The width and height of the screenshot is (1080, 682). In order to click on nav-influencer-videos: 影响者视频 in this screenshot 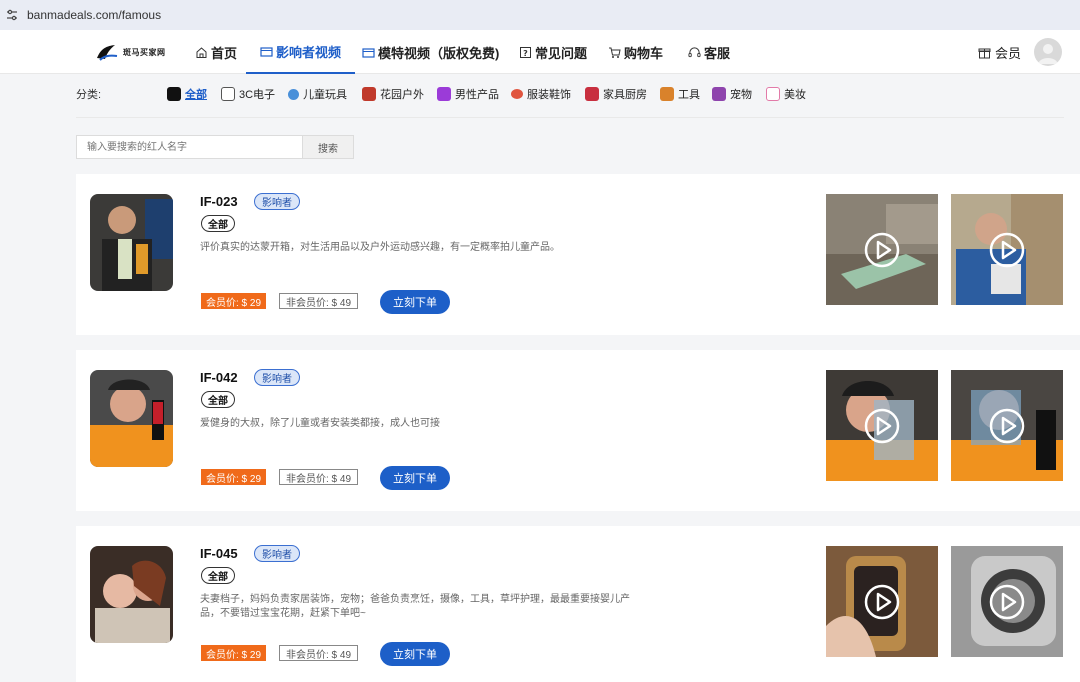, I will do `click(301, 52)`.